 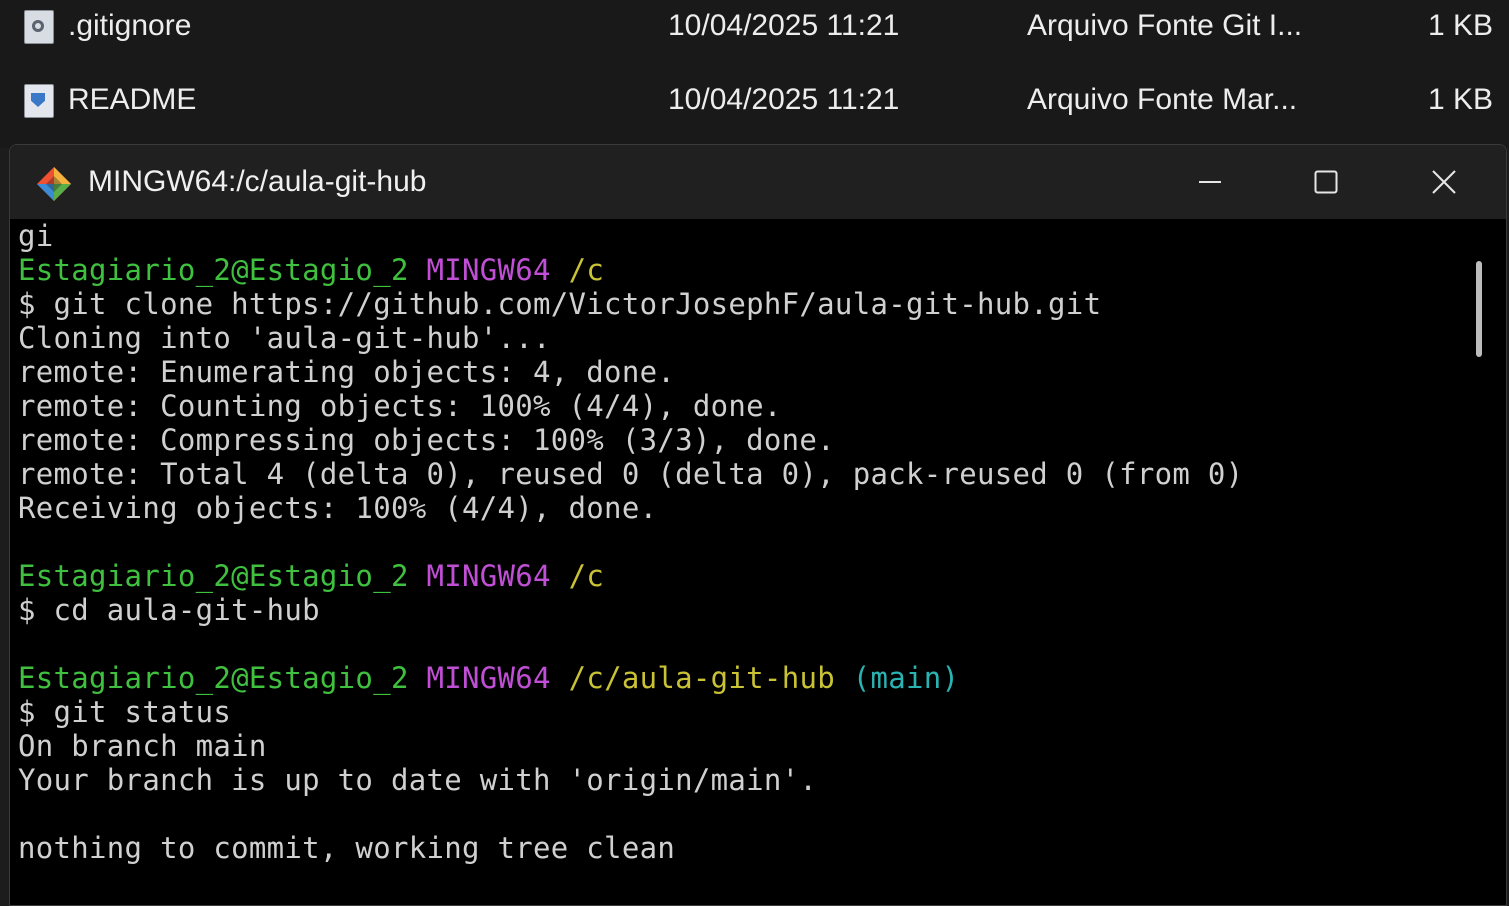 What do you see at coordinates (701, 678) in the screenshot?
I see `prompt-path: /c/aula-git-hub` at bounding box center [701, 678].